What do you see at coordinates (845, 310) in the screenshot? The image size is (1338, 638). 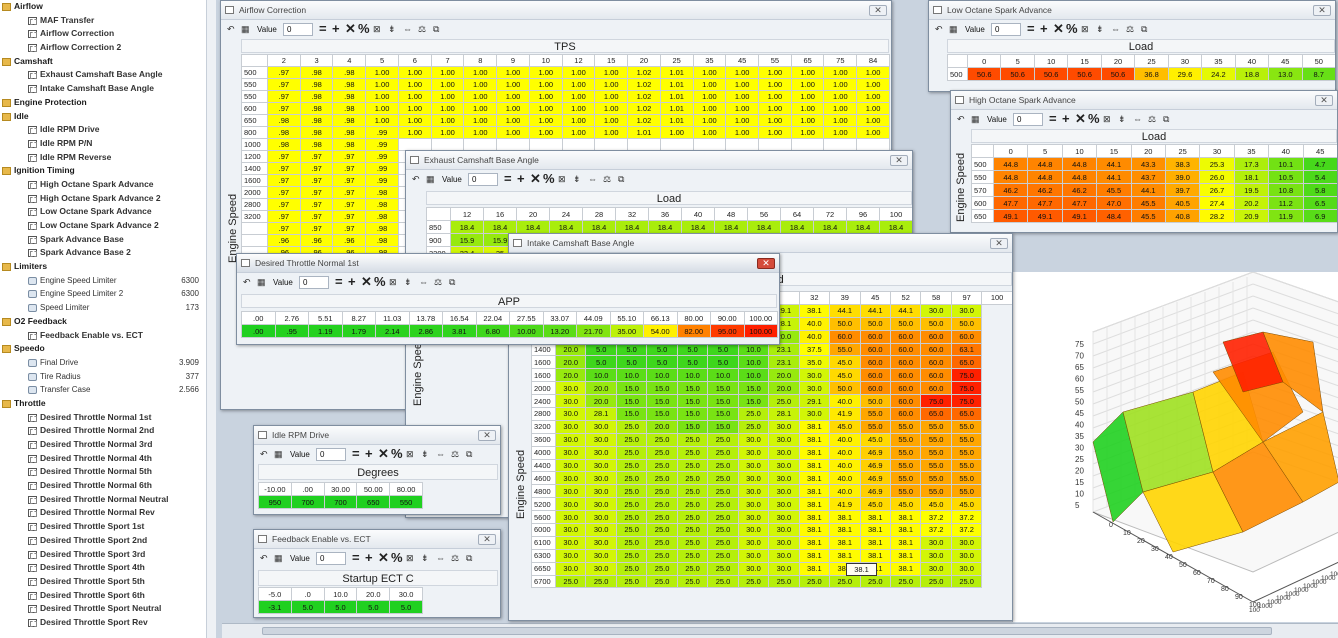 I see `value-cell: 44.1` at bounding box center [845, 310].